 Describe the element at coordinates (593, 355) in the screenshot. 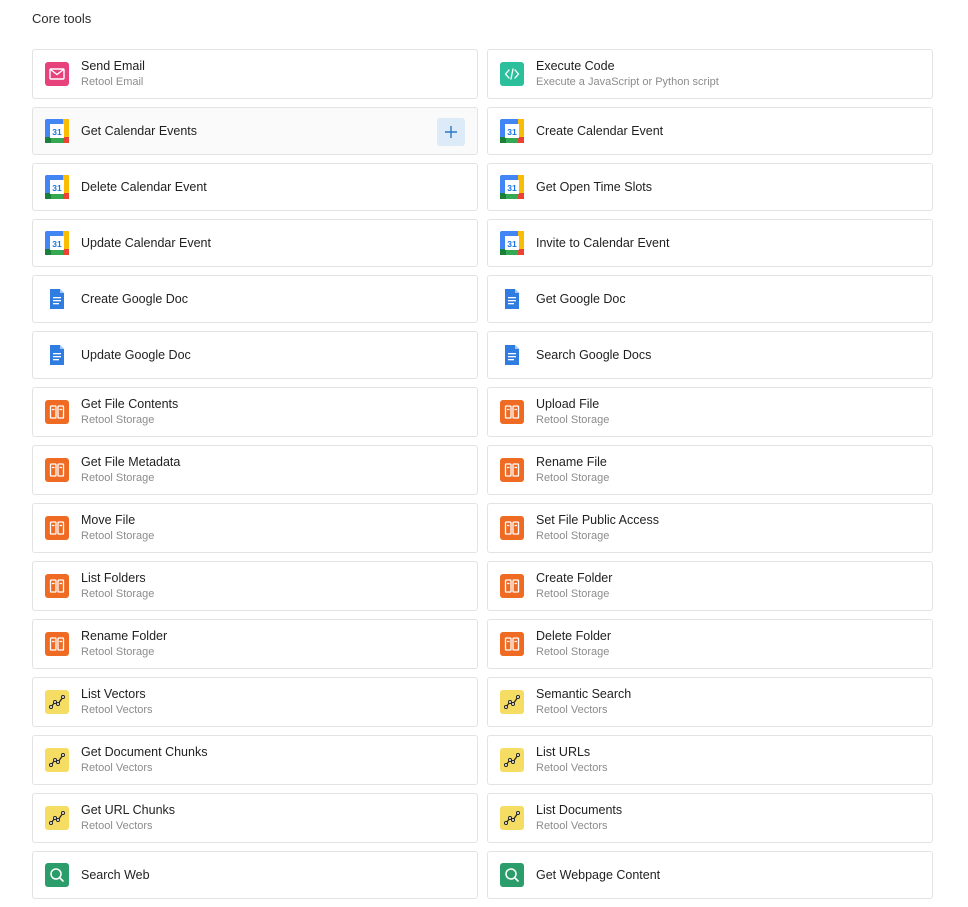

I see `tool-text: Search Google Docs` at that location.